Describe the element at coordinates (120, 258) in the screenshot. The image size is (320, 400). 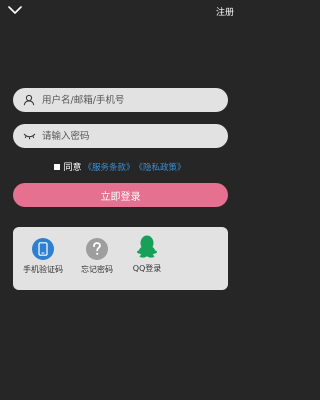
I see `alt-login-panel: 手机验证码 忘记密码 QQ登录` at that location.